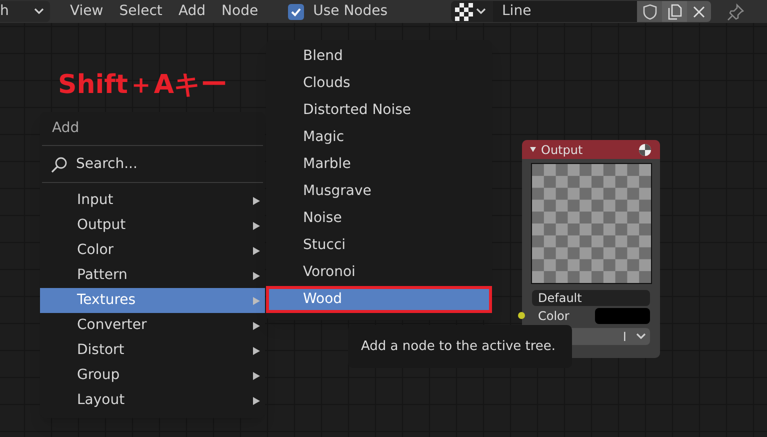 The width and height of the screenshot is (767, 437). I want to click on shield-icon, so click(649, 12).